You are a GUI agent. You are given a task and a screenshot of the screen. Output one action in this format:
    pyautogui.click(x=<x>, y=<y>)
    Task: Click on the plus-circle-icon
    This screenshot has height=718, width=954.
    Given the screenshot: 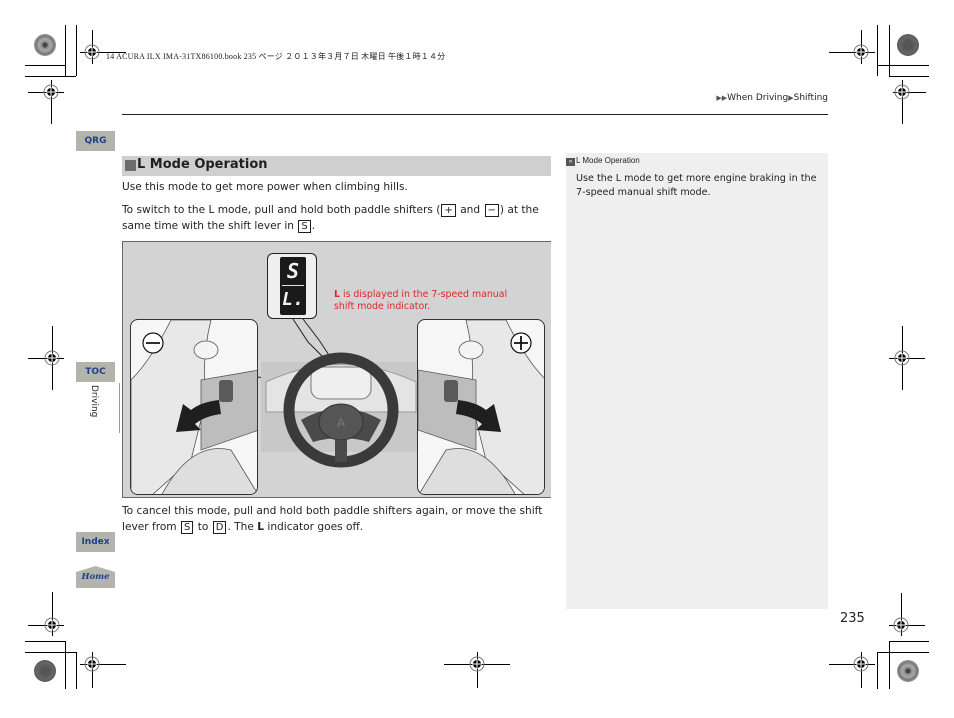 What is the action you would take?
    pyautogui.click(x=521, y=343)
    